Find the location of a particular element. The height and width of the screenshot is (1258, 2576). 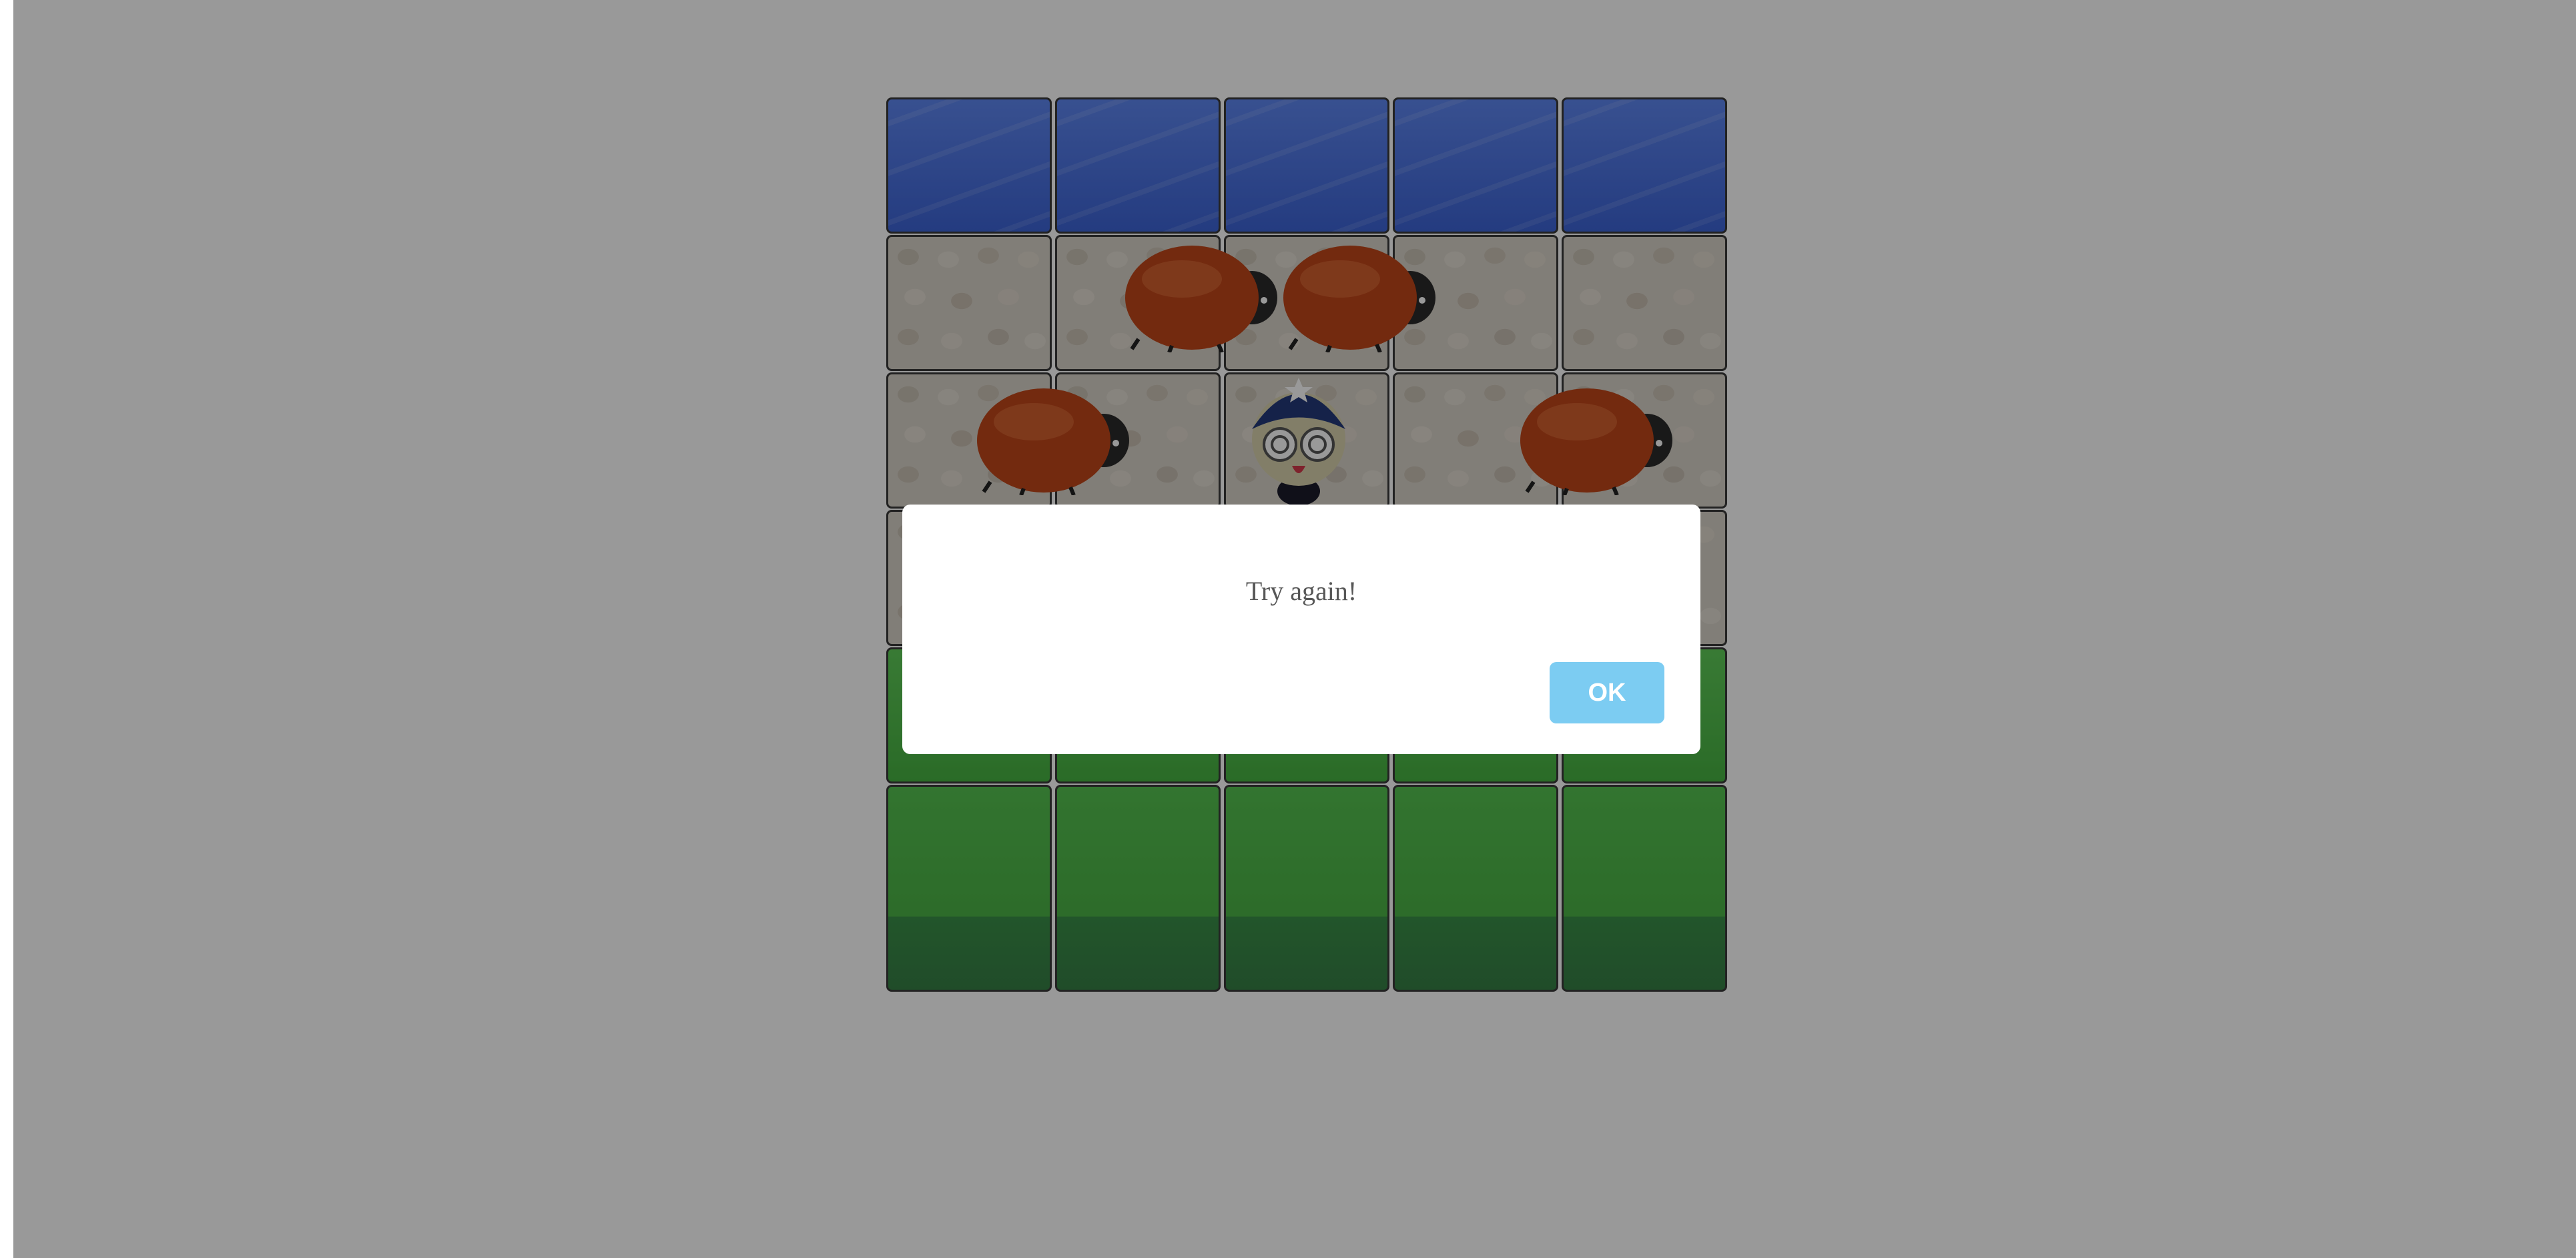

ok-button: OK is located at coordinates (1607, 693).